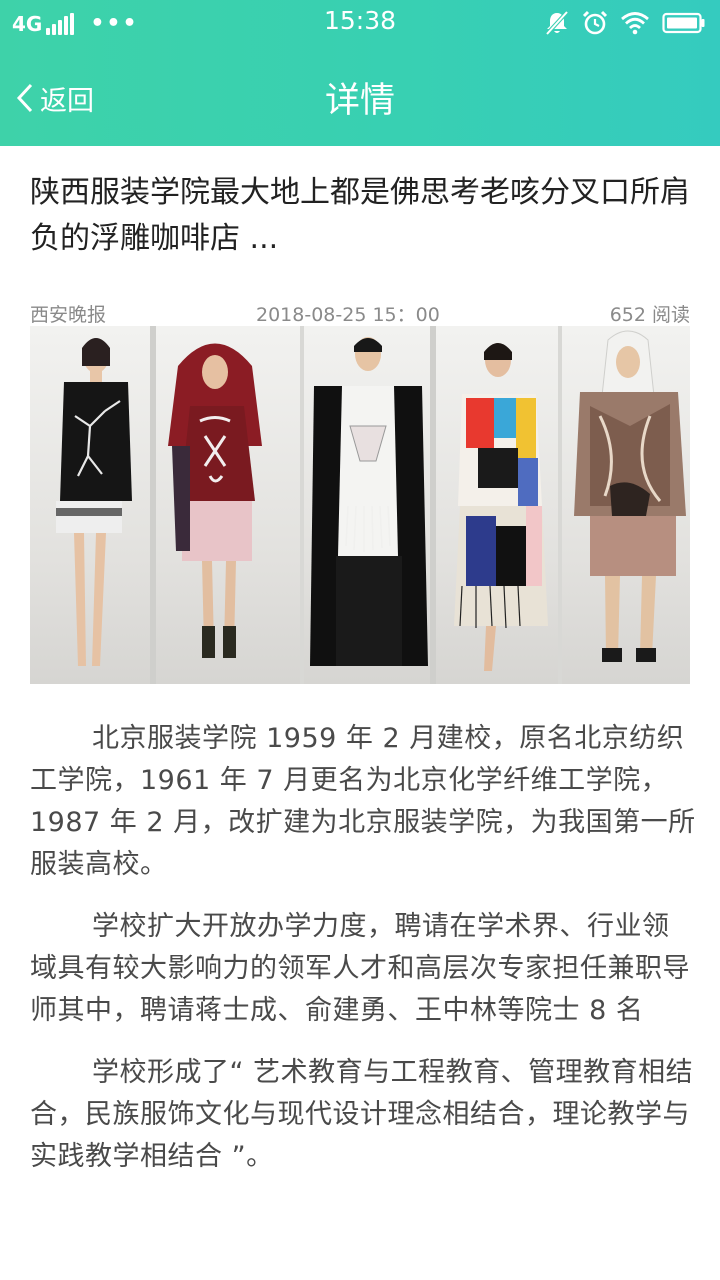  I want to click on mute-icon, so click(557, 23).